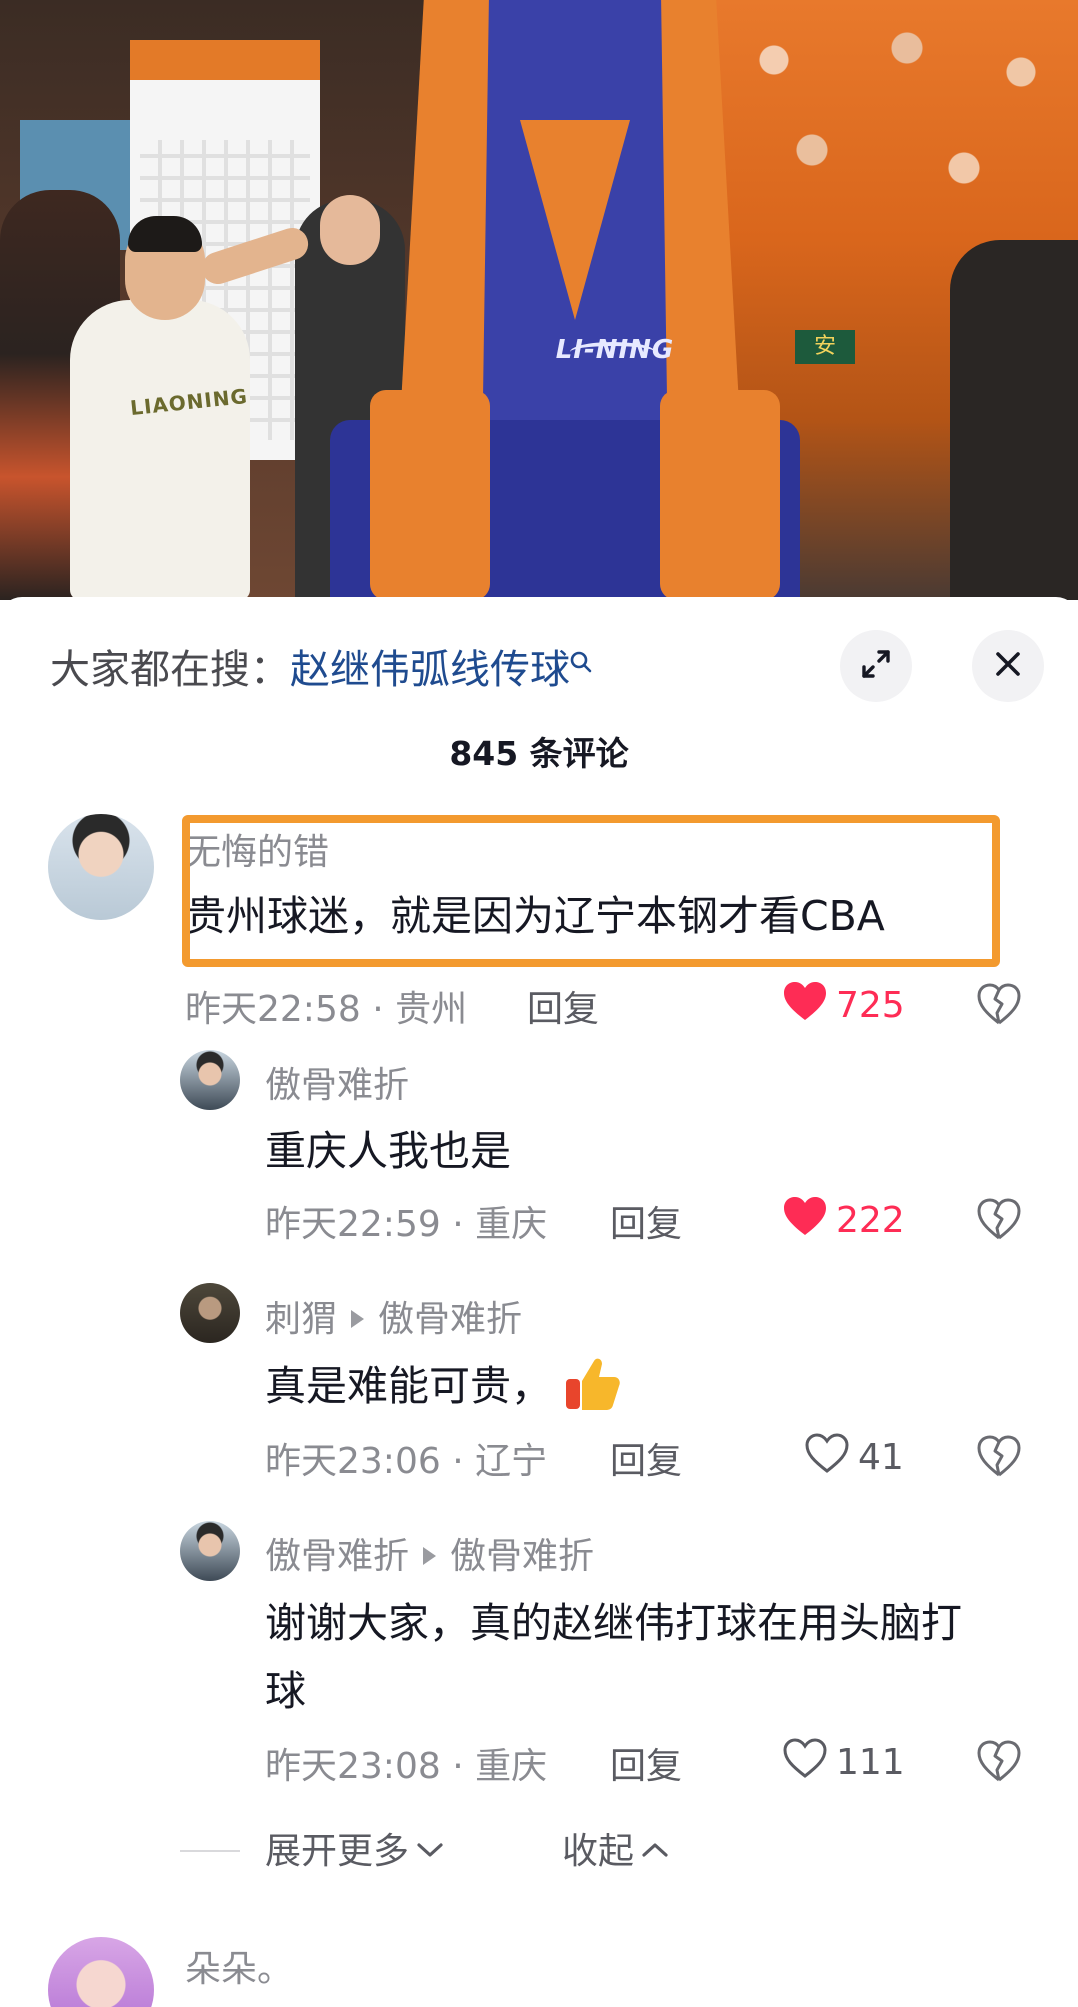  I want to click on player-right, so click(1014, 420).